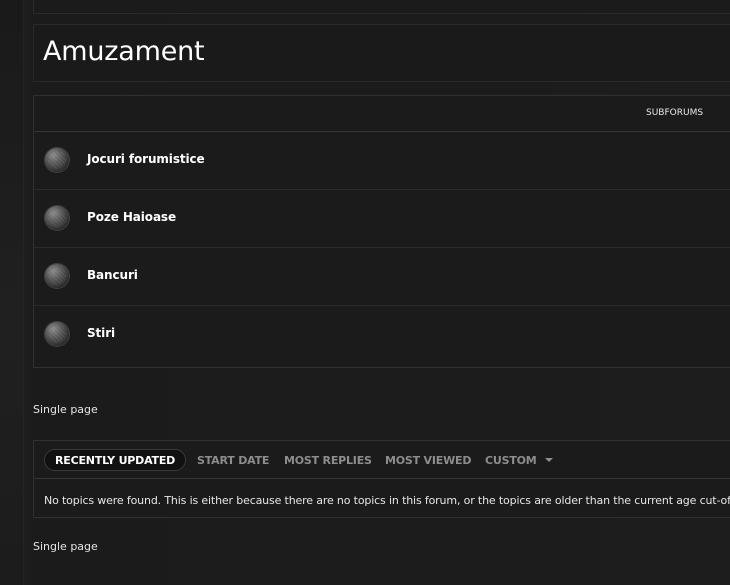  What do you see at coordinates (233, 460) in the screenshot?
I see `tab-start-date: START DATE` at bounding box center [233, 460].